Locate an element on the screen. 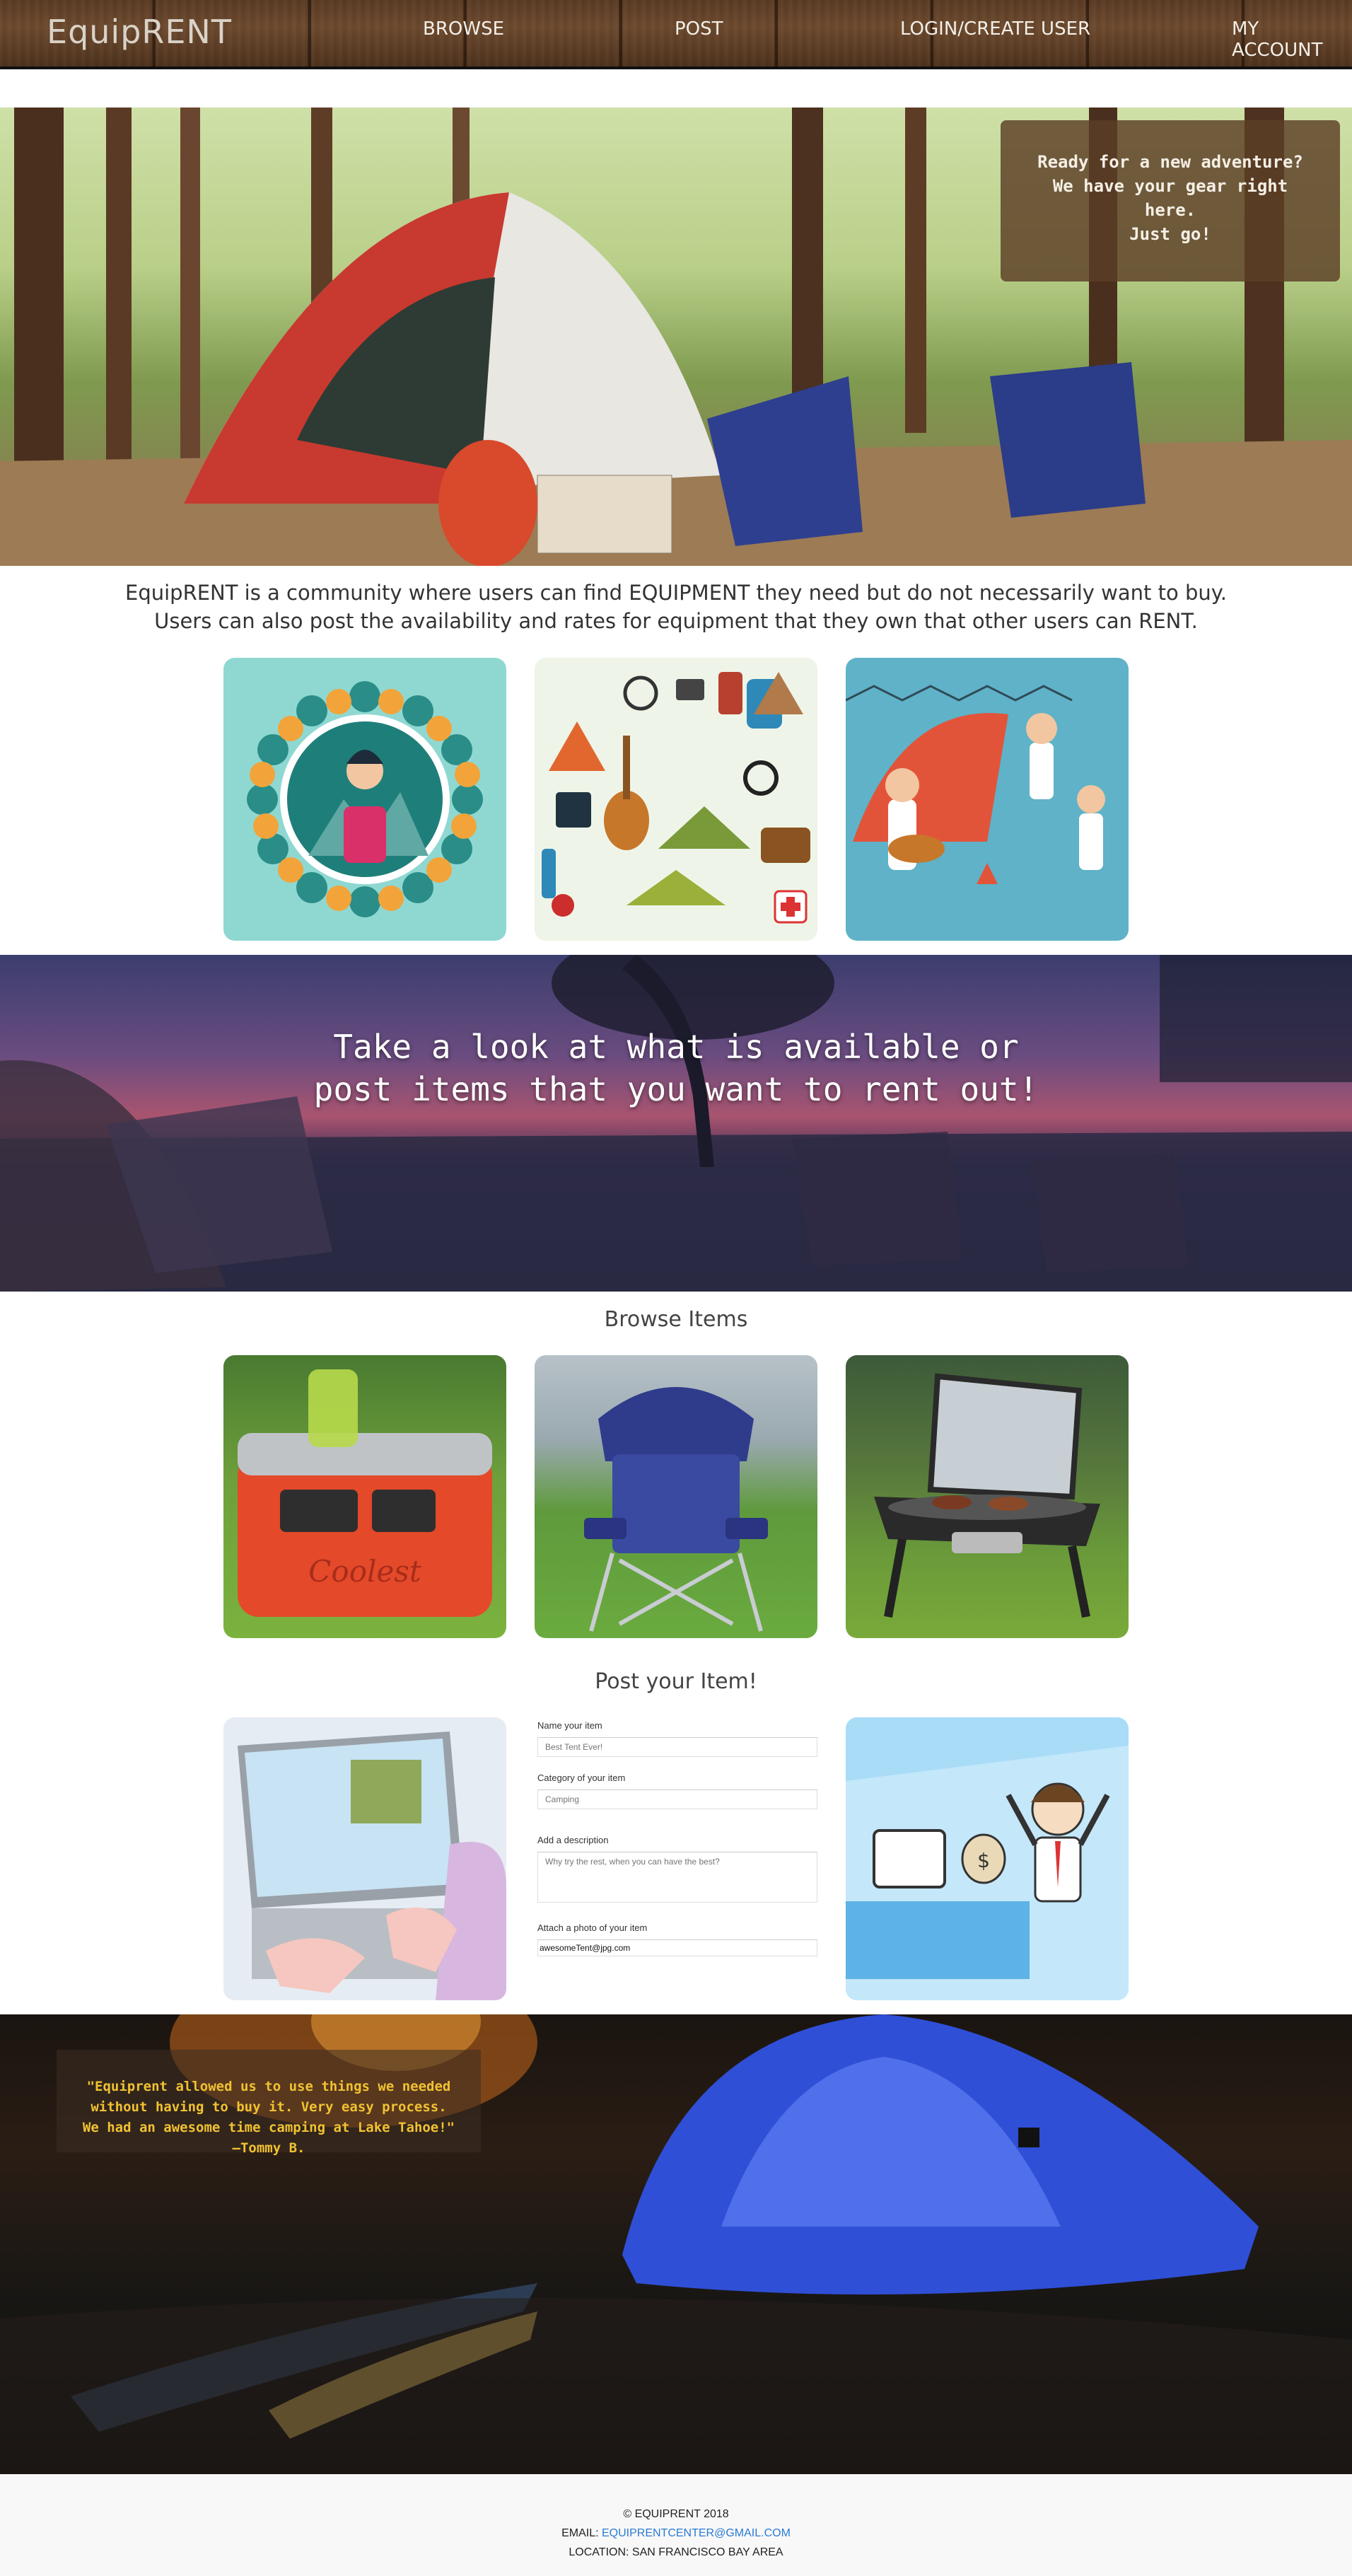 The height and width of the screenshot is (2576, 1352). feature-card-campers is located at coordinates (987, 799).